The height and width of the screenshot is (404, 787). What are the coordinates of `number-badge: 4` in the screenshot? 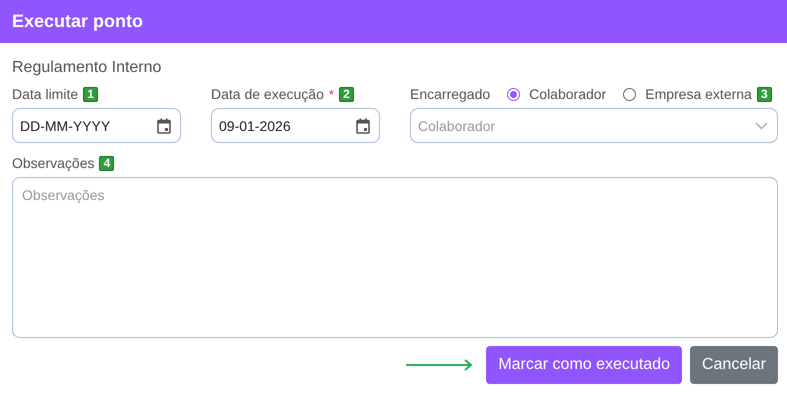 It's located at (106, 163).